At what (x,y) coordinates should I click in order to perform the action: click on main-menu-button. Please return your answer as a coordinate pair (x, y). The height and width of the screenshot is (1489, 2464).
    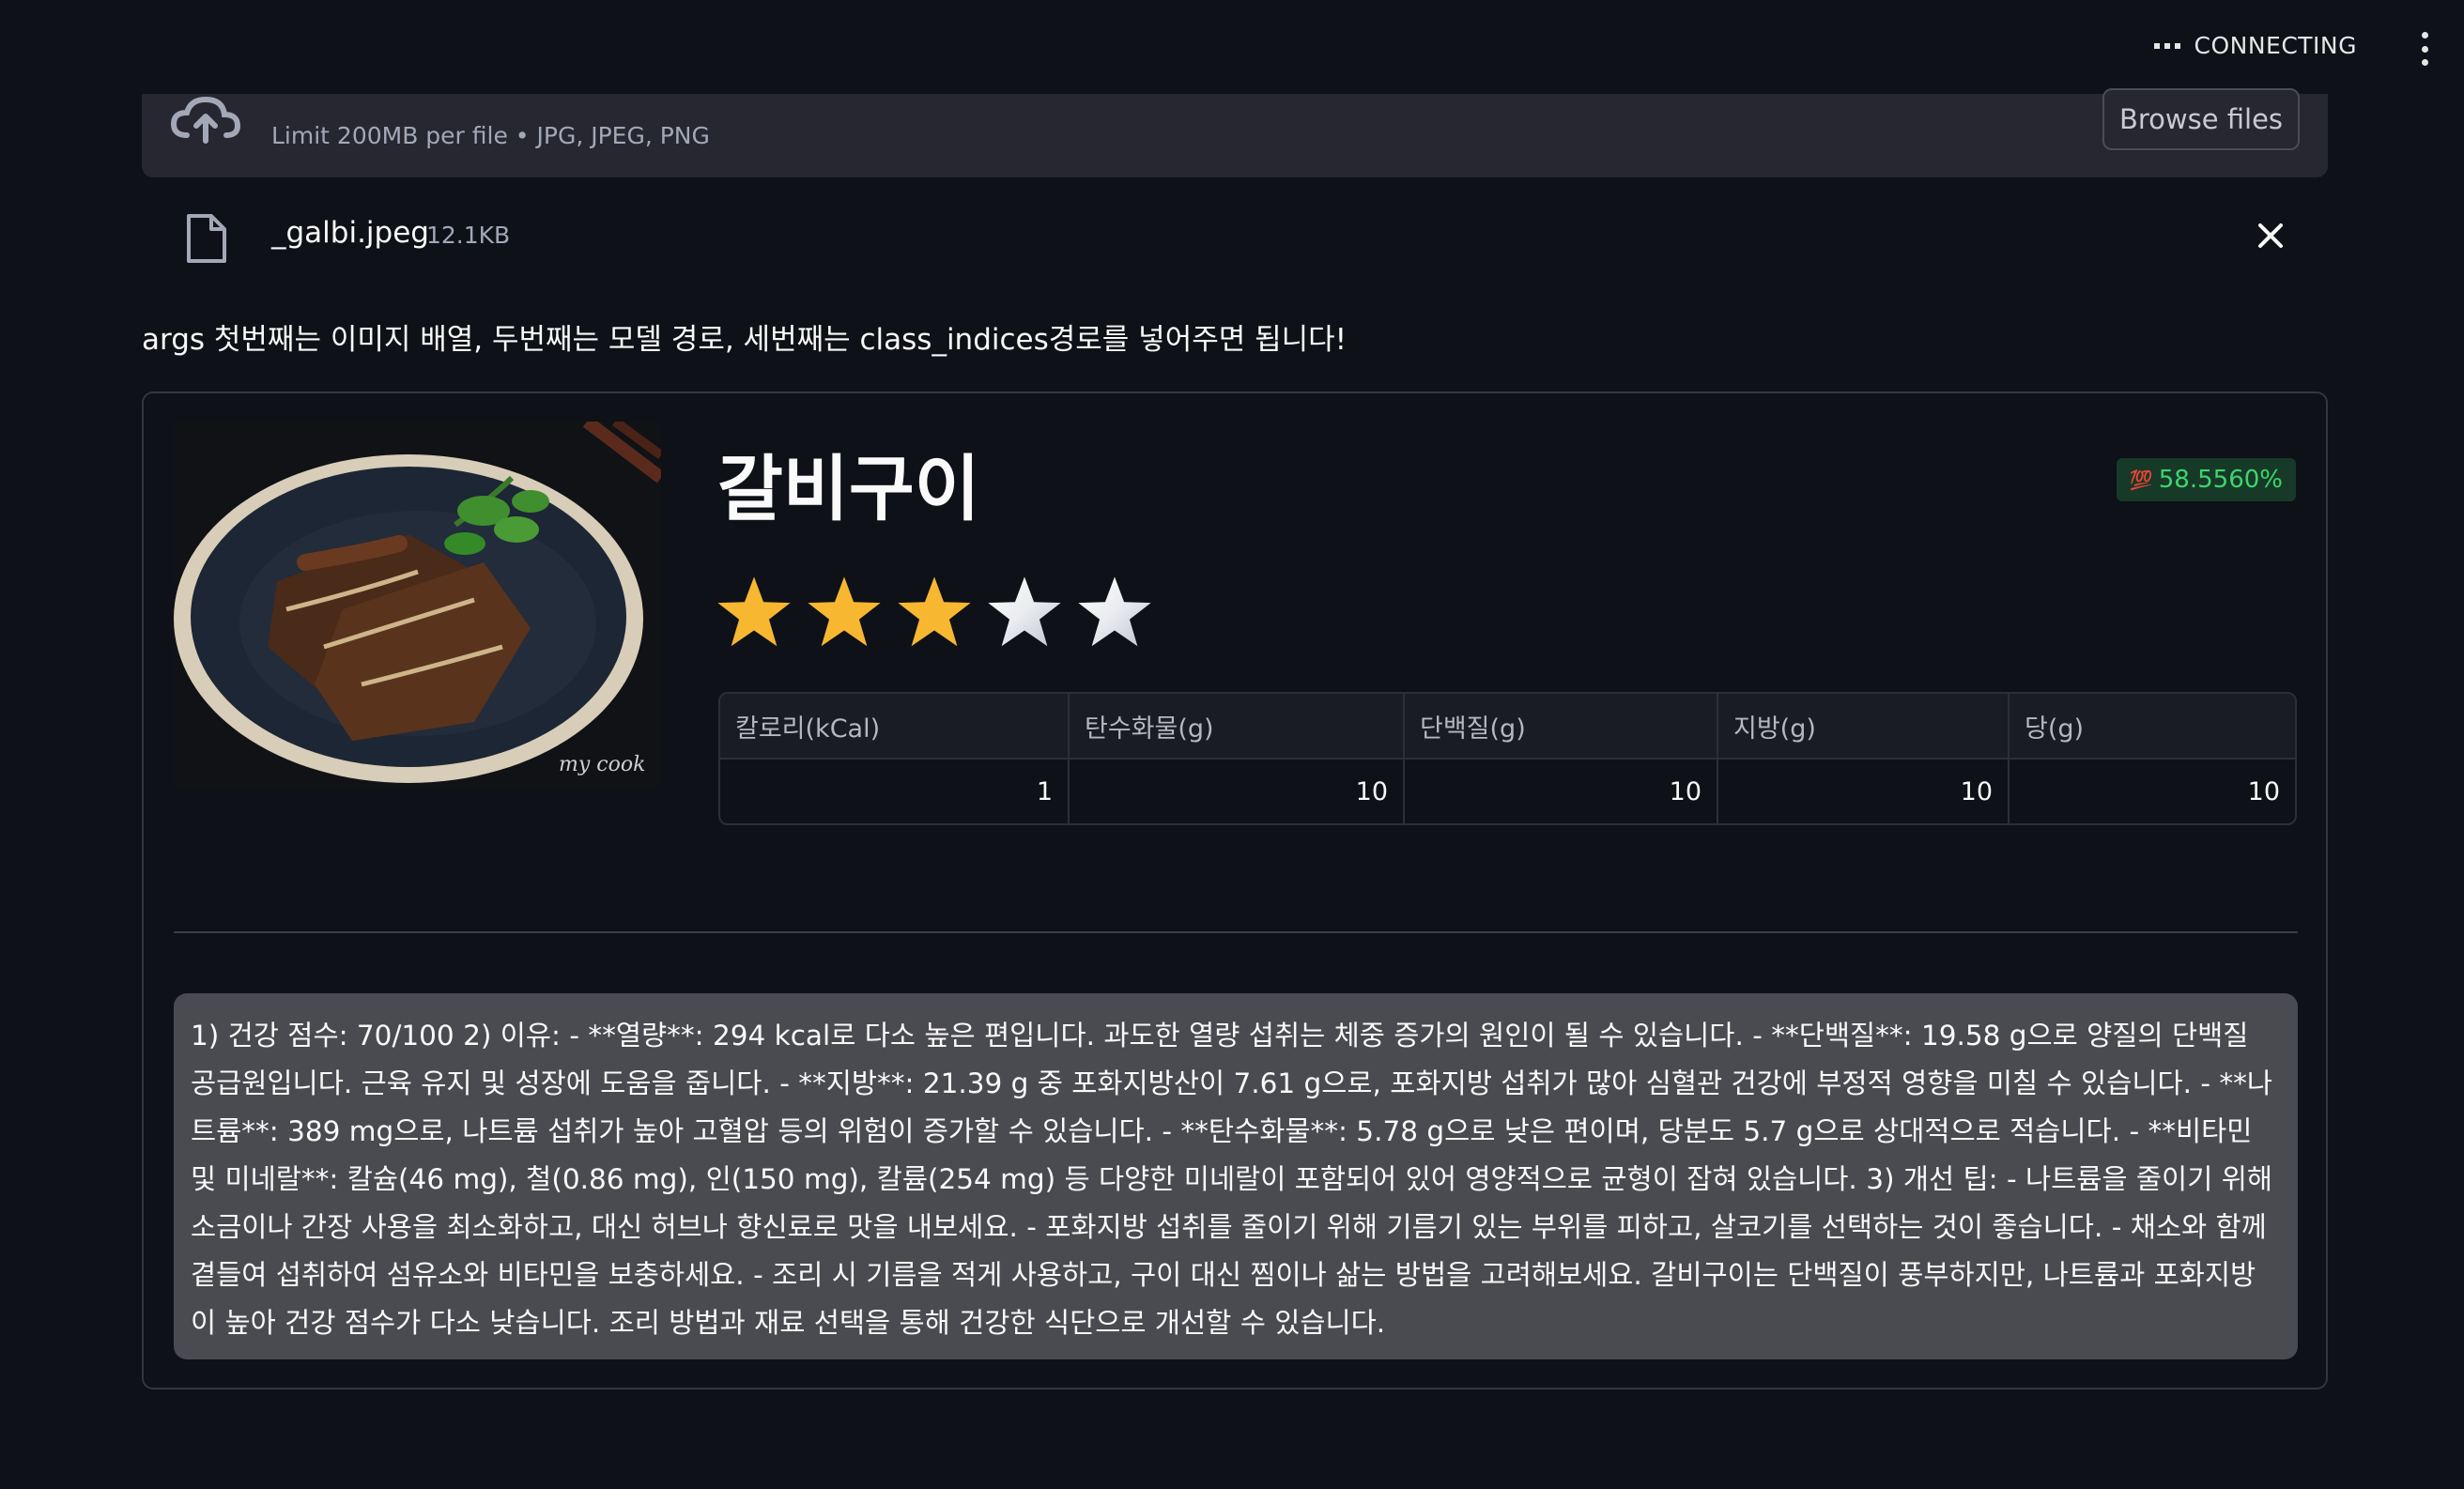
    Looking at the image, I should click on (2424, 49).